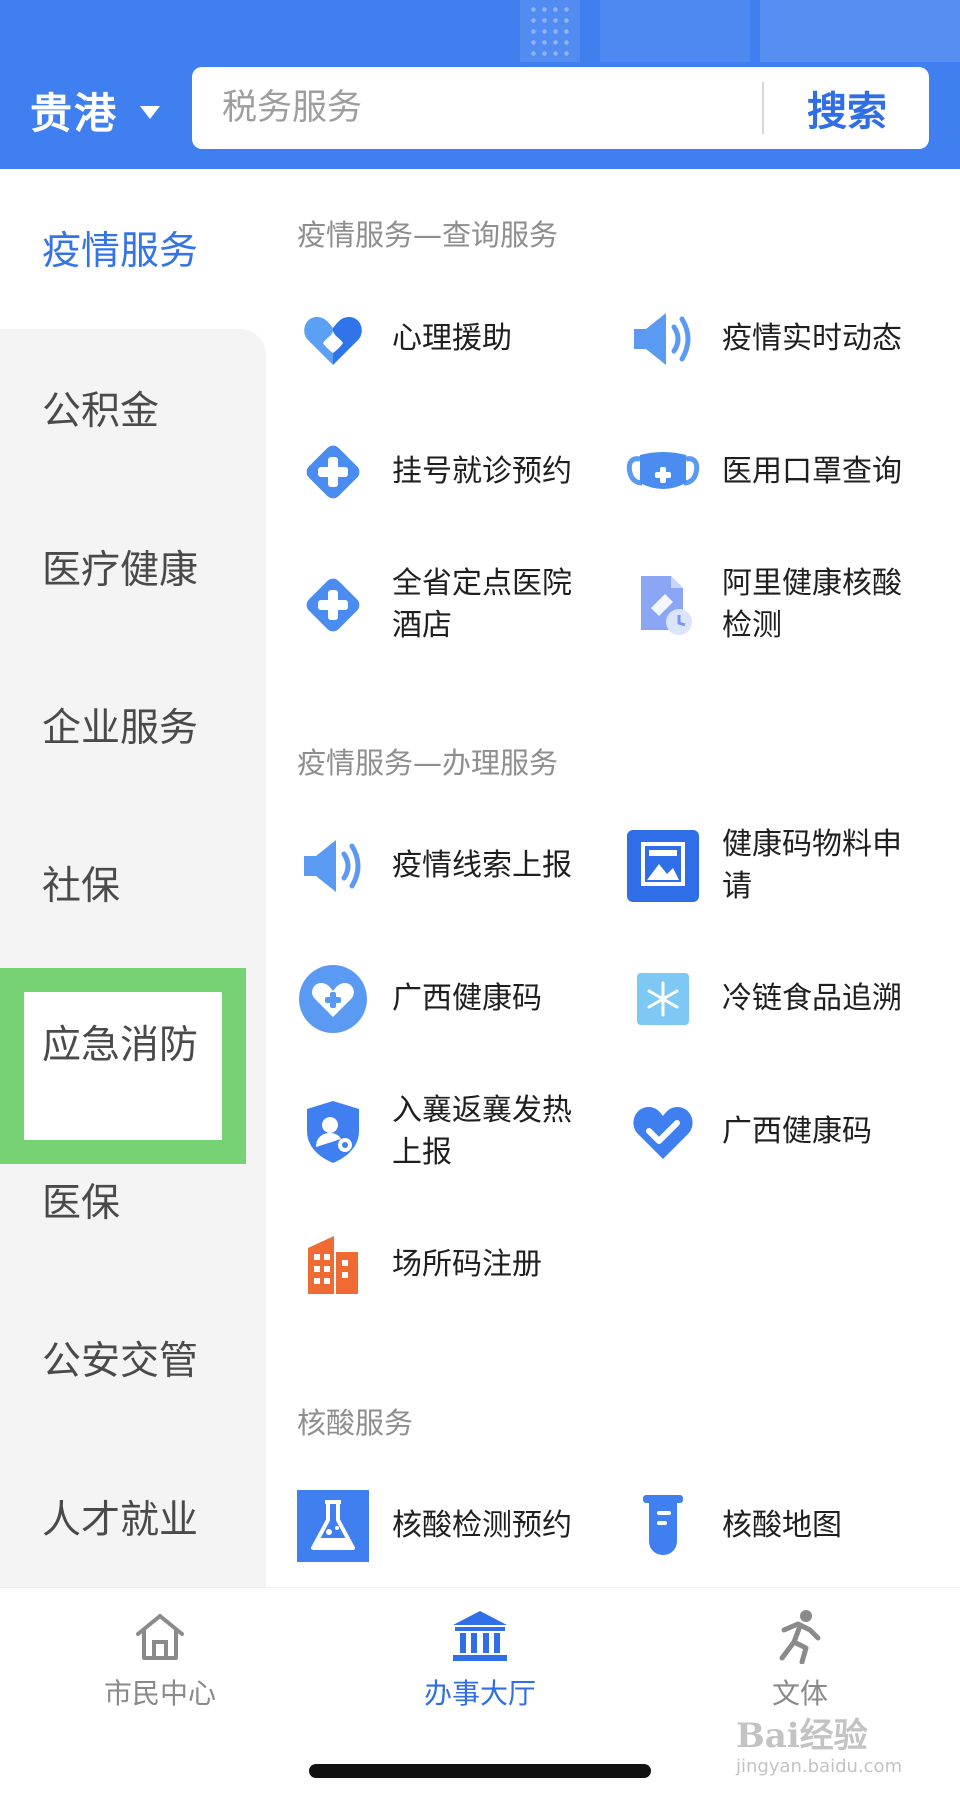 This screenshot has height=1803, width=960. I want to click on search-box: 搜索, so click(560, 108).